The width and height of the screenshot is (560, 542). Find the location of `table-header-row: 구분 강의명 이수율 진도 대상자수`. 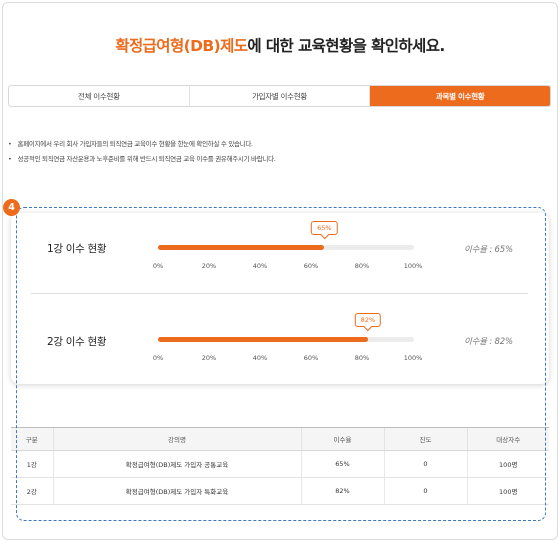

table-header-row: 구분 강의명 이수율 진도 대상자수 is located at coordinates (280, 439).